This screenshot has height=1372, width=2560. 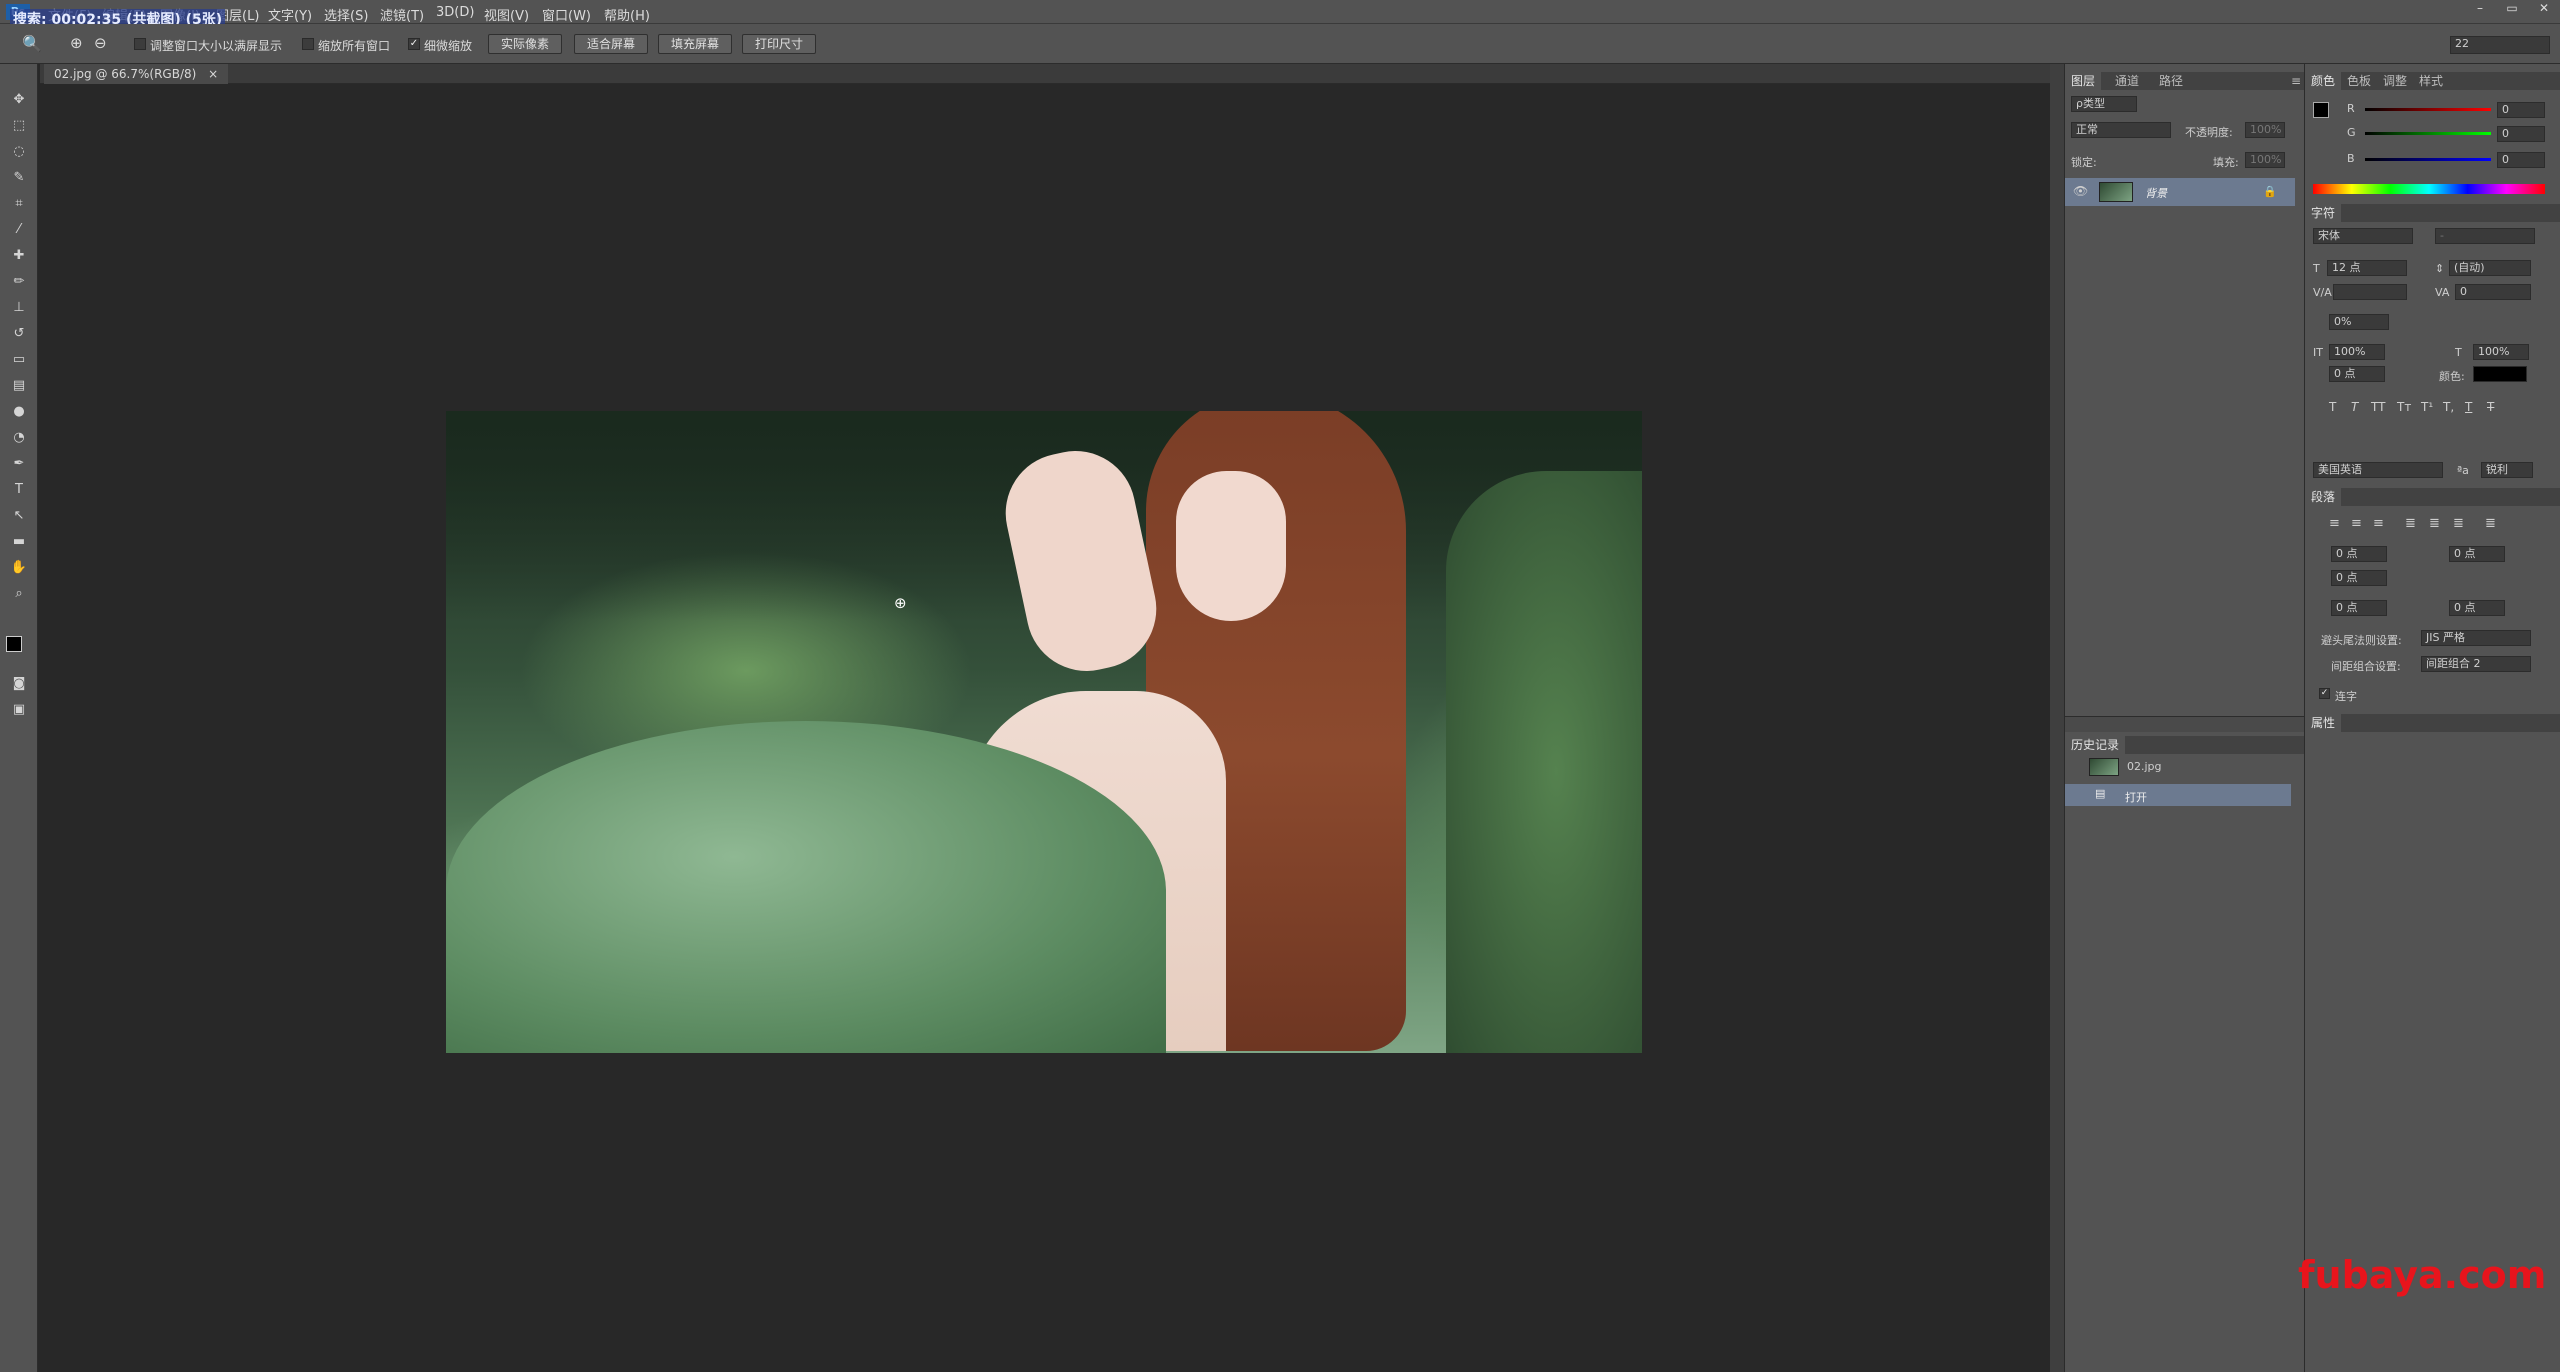 I want to click on hand-tool-icon: ✋, so click(x=19, y=568).